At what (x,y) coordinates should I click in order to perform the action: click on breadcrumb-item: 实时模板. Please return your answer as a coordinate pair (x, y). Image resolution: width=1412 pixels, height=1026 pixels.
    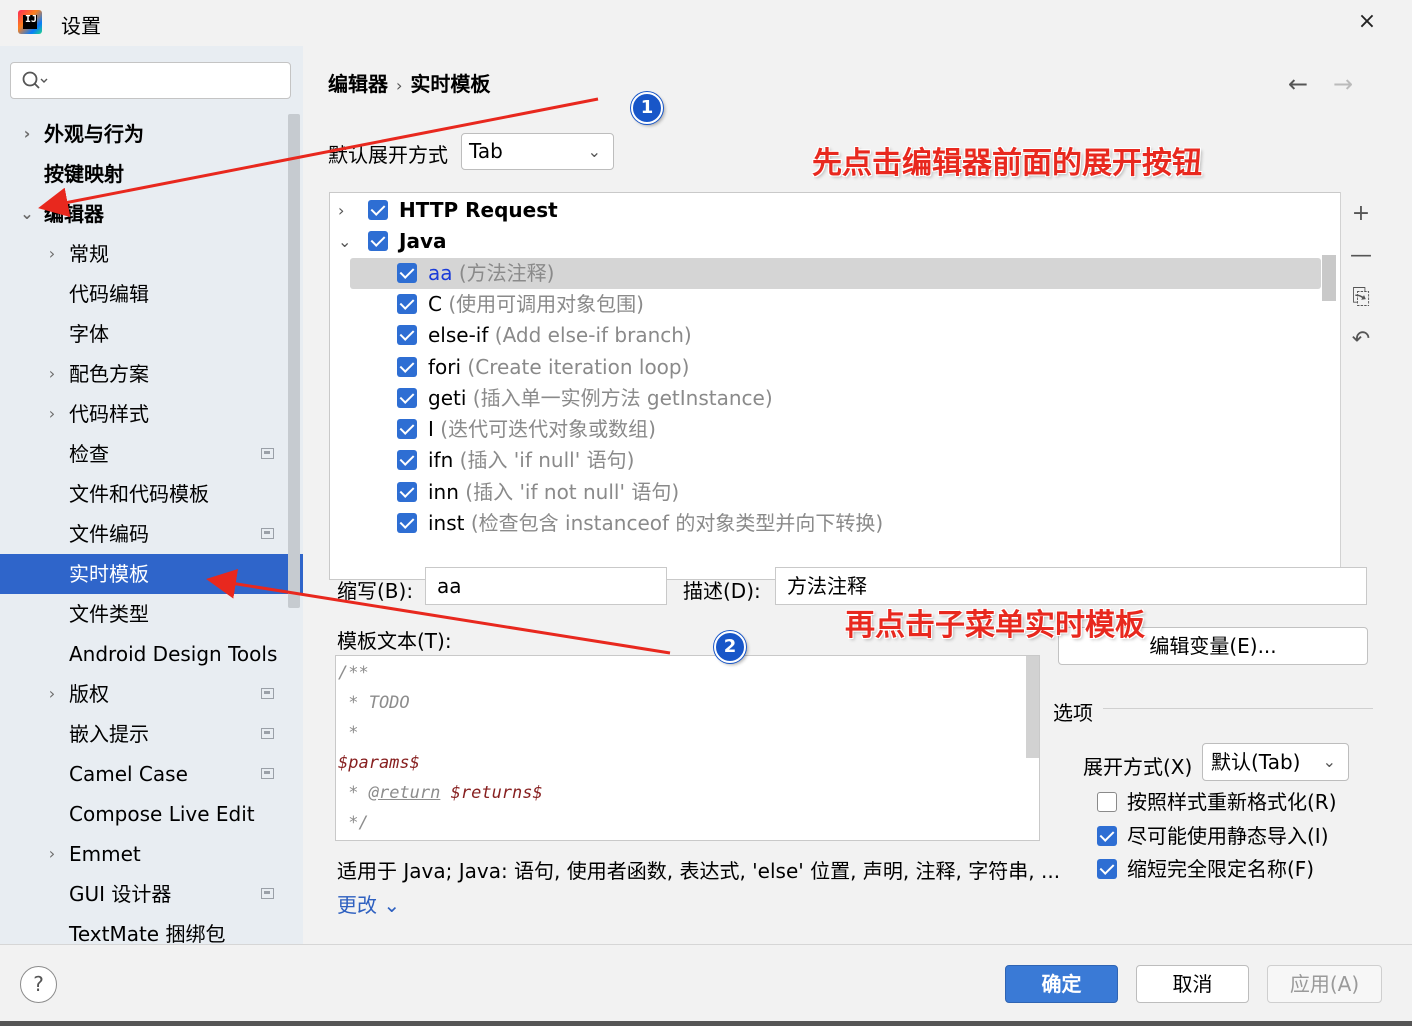
    Looking at the image, I should click on (450, 84).